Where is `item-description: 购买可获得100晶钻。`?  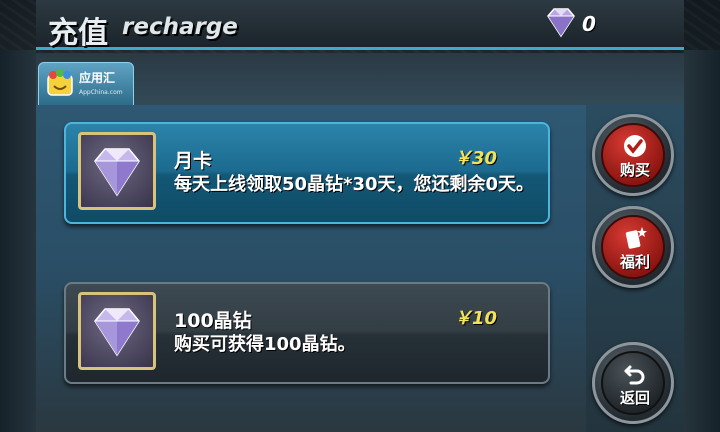
item-description: 购买可获得100晶钻。 is located at coordinates (265, 344).